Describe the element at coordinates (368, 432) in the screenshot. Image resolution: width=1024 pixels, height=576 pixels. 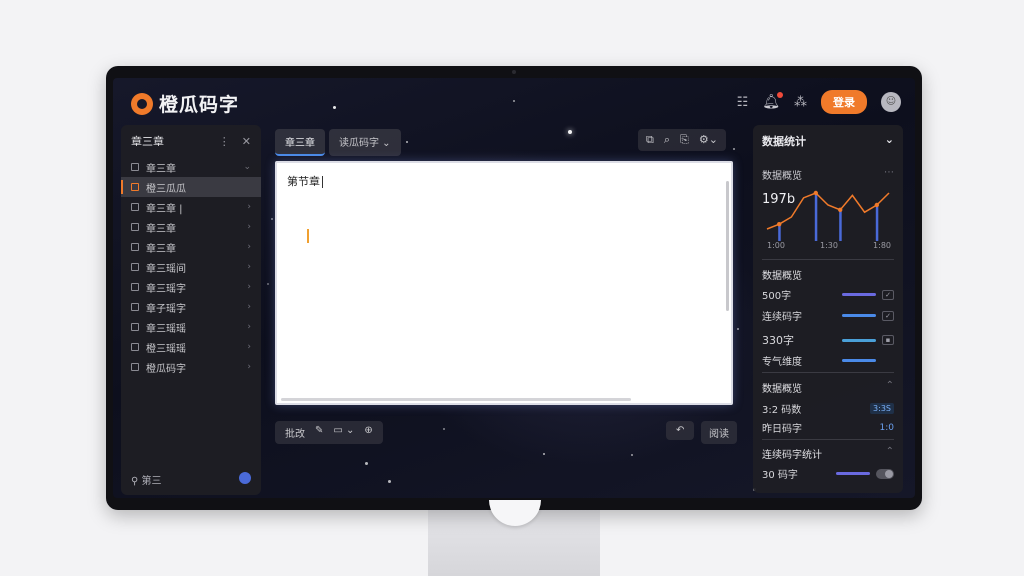
I see `target-icon: ⊕` at that location.